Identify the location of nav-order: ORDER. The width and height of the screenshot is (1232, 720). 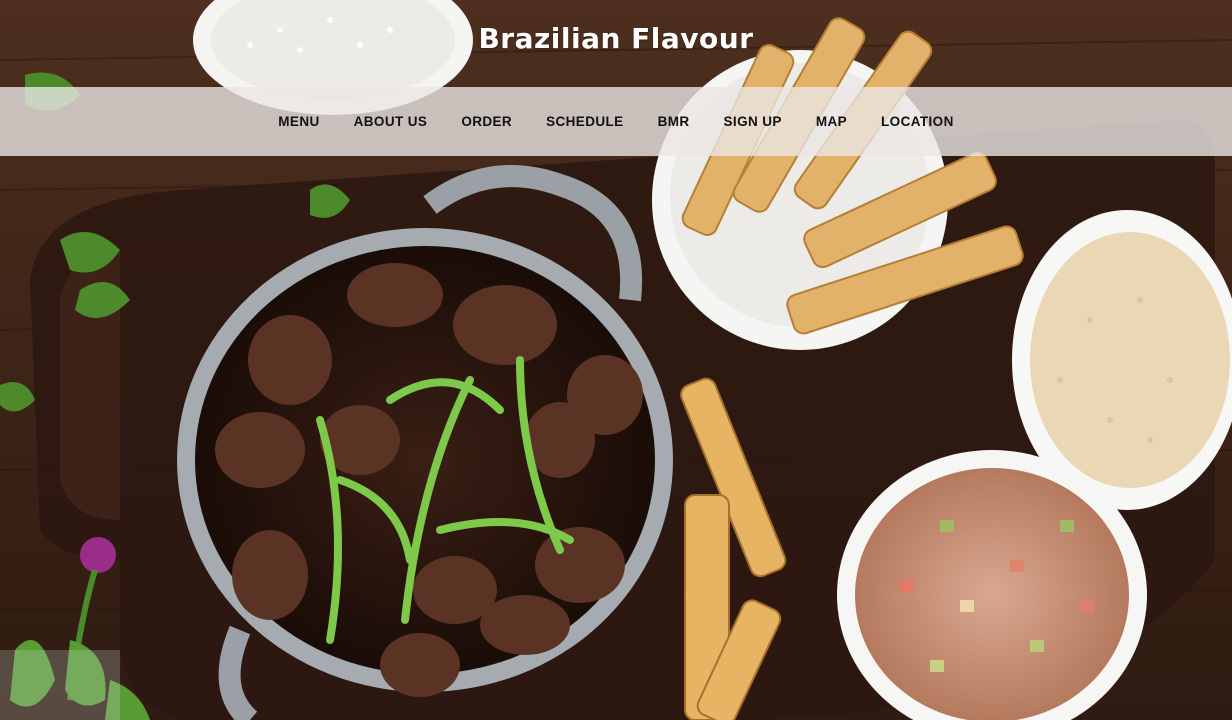
(486, 121).